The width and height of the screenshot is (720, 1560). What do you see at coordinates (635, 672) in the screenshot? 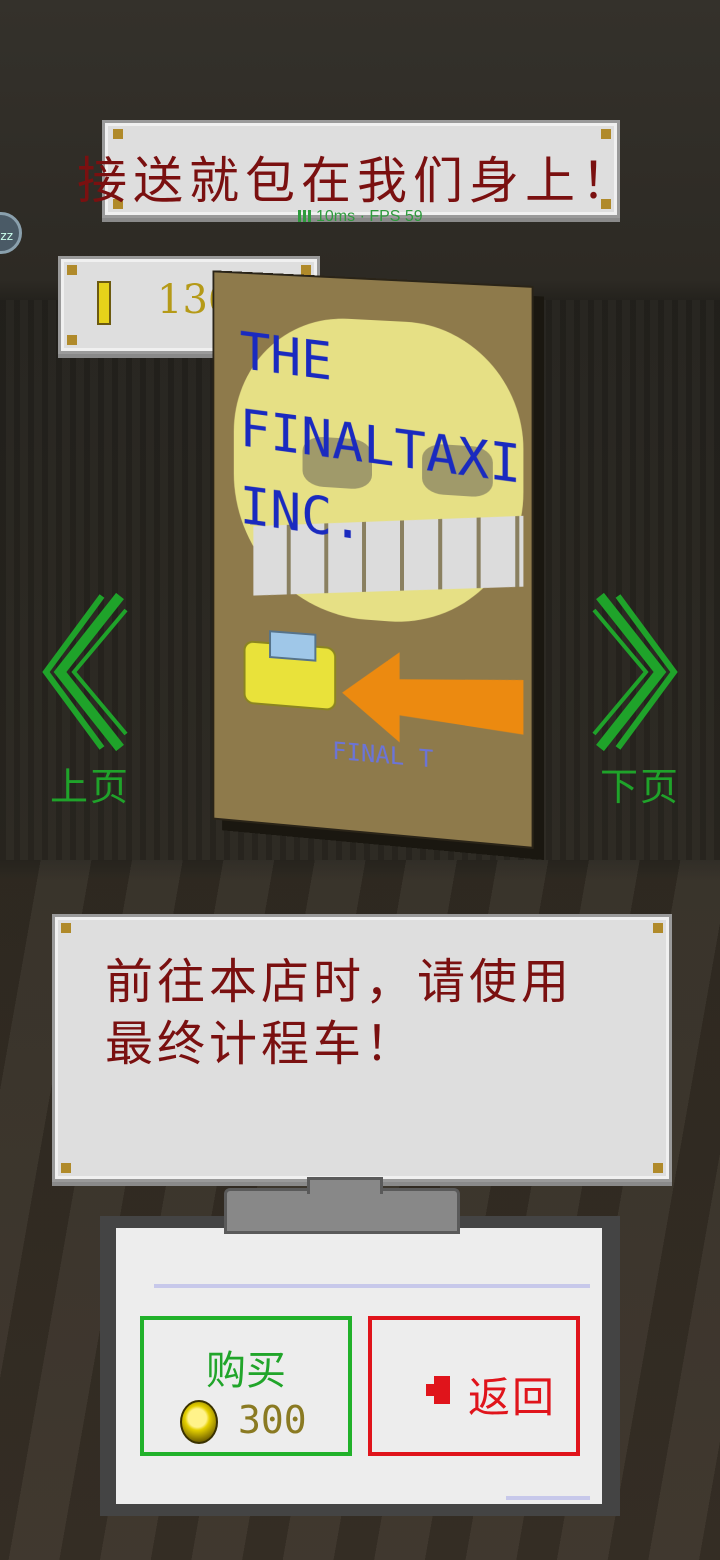
I see `chevron-right-icon` at bounding box center [635, 672].